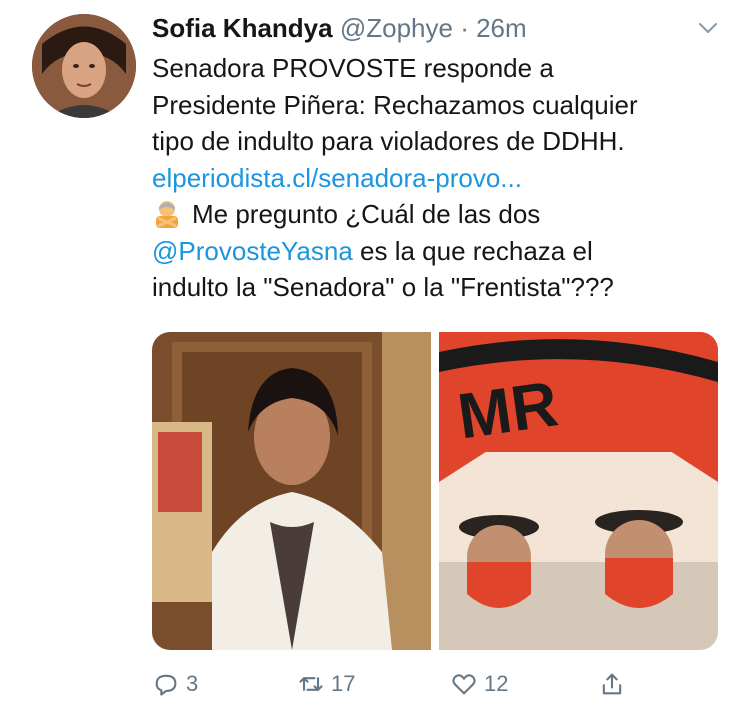  Describe the element at coordinates (366, 214) in the screenshot. I see `tweet-line-5: Me pregunto ¿Cuál de las dos` at that location.